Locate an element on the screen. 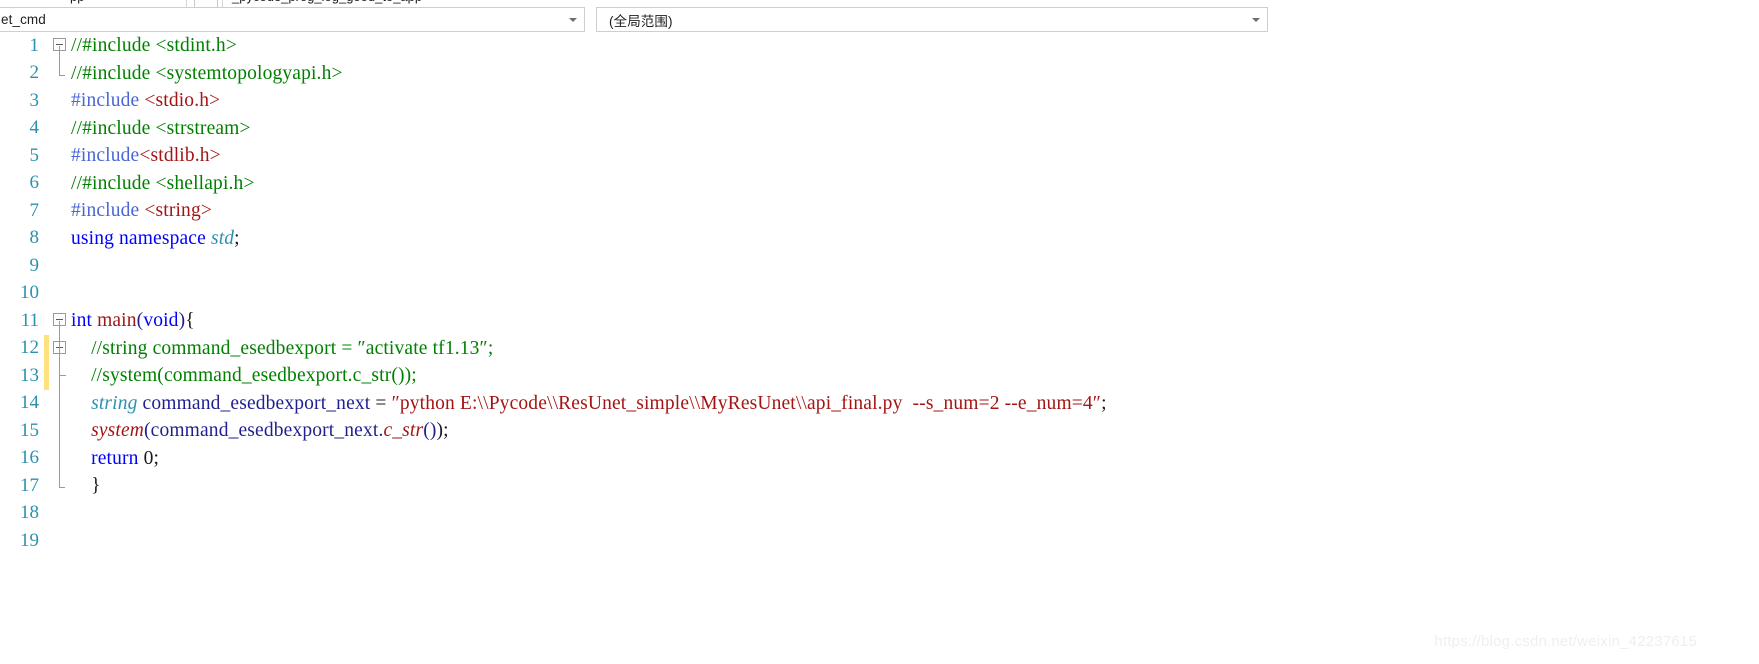 This screenshot has width=1759, height=664. code-token: <stdlib.h> is located at coordinates (180, 155).